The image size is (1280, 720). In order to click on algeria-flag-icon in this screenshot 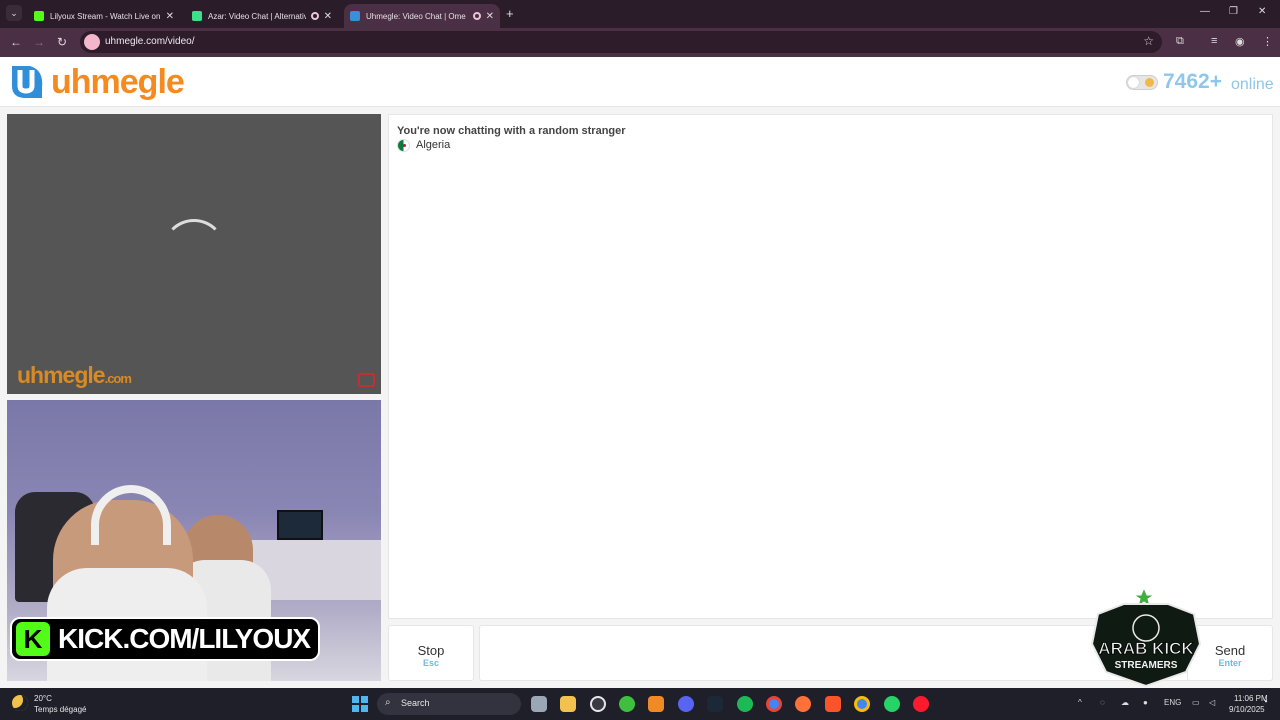, I will do `click(403, 145)`.